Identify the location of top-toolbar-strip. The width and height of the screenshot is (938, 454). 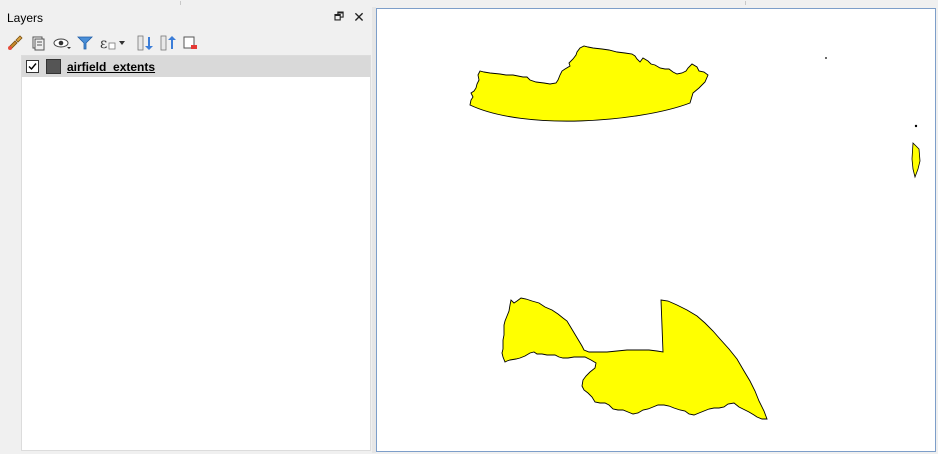
(469, 3).